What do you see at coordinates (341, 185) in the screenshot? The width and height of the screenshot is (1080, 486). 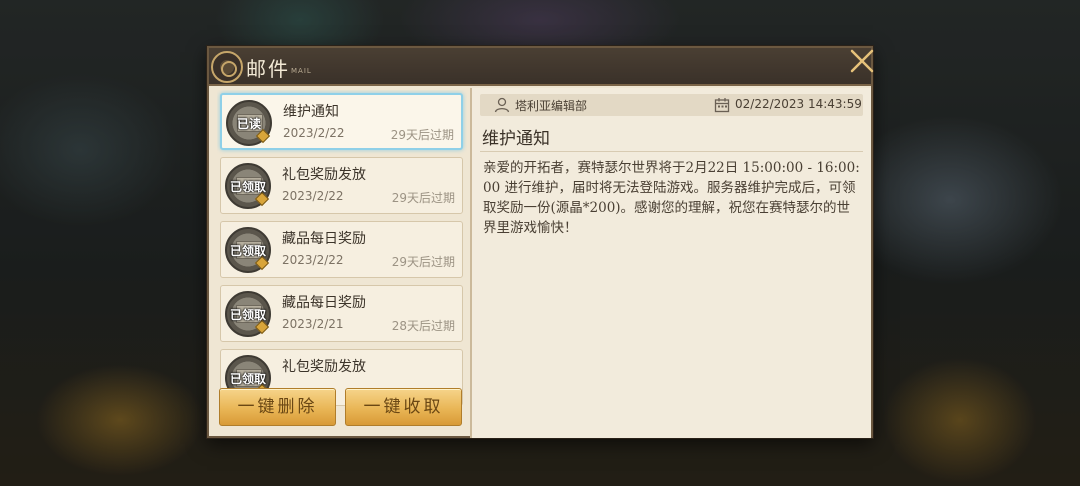 I see `mail-list-item: 已领取 礼包奖励发放 2023/2/22 29天后过期` at bounding box center [341, 185].